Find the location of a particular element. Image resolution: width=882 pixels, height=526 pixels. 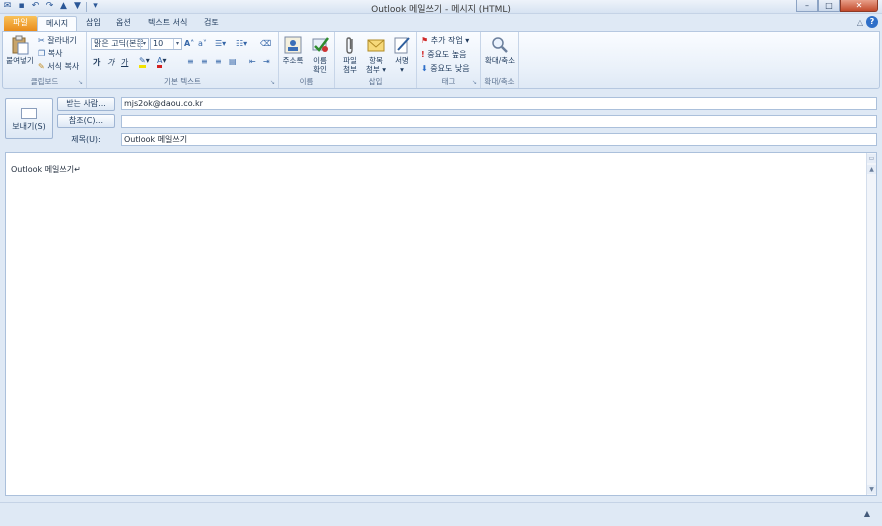

cut-label: 잘라내기 is located at coordinates (62, 40).